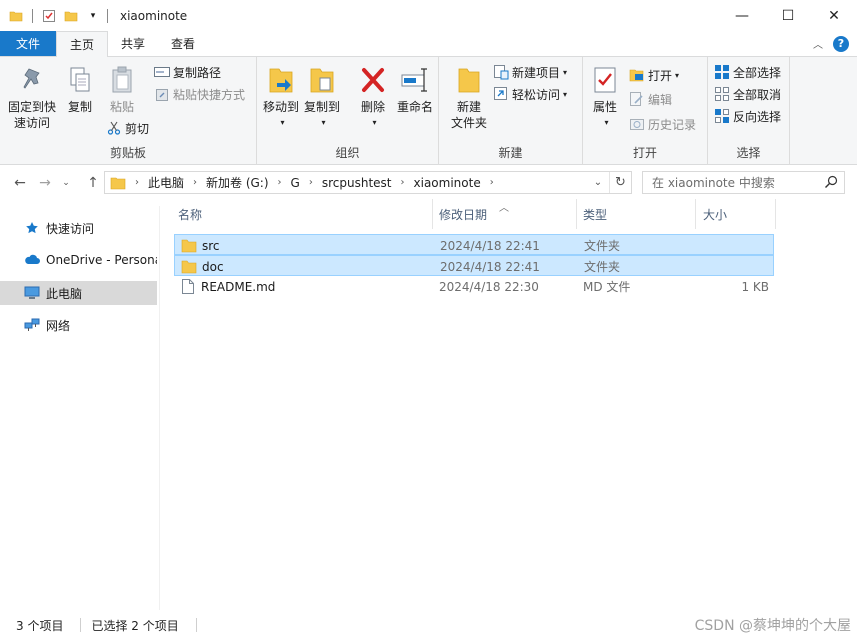 This screenshot has width=857, height=638. I want to click on breadcrumb-srcpushtest: srcpushtest, so click(357, 183).